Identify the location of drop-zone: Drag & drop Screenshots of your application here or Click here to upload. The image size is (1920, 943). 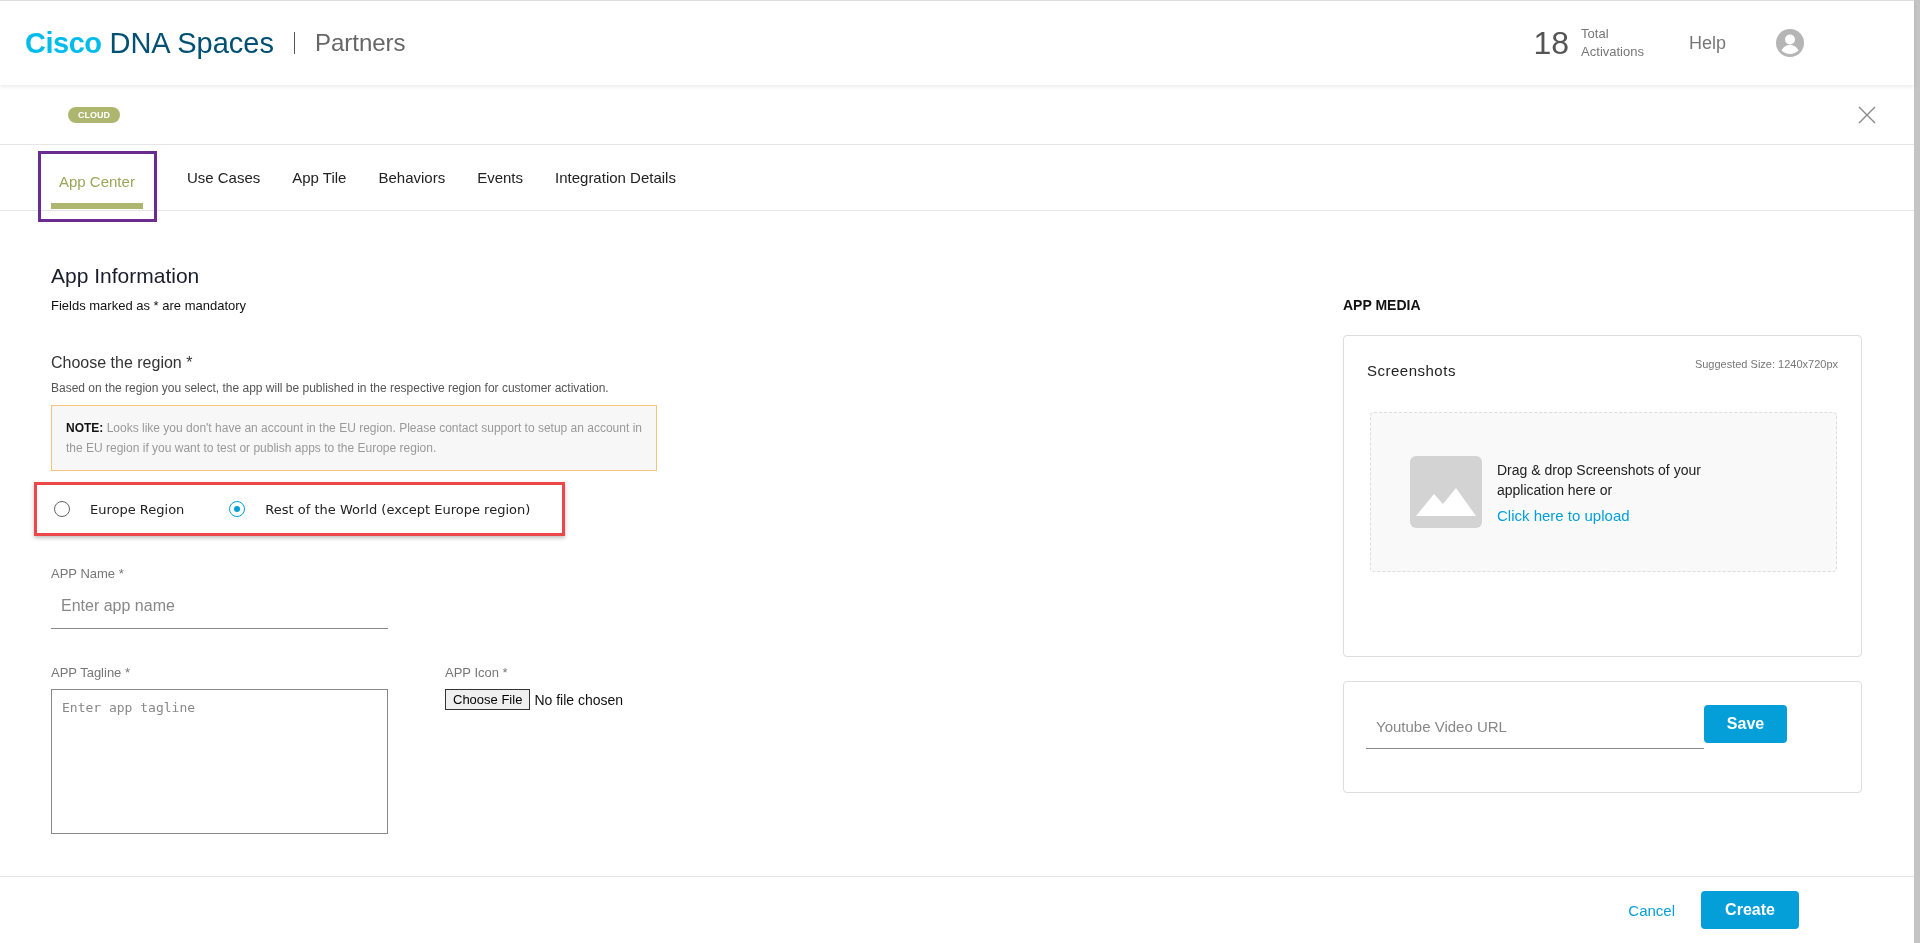
(1603, 492).